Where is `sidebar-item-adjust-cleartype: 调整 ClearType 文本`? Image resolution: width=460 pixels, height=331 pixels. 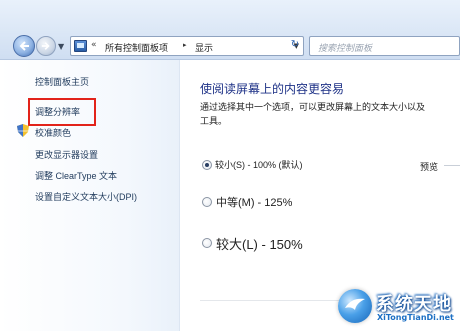 sidebar-item-adjust-cleartype: 调整 ClearType 文本 is located at coordinates (76, 175).